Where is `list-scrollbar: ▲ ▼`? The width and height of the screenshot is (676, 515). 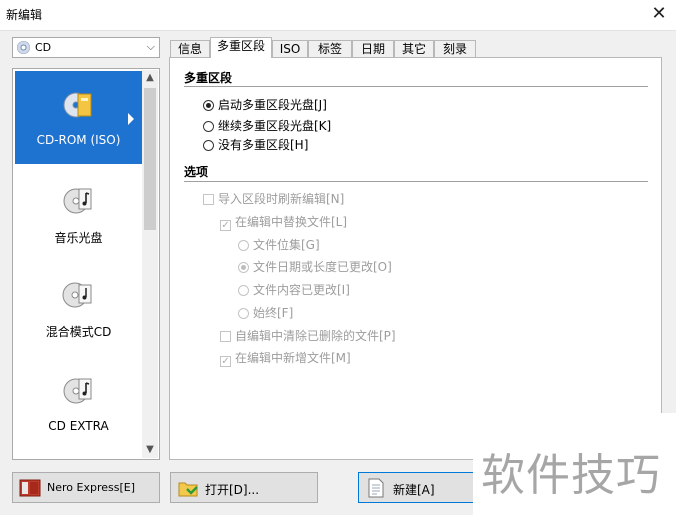
list-scrollbar: ▲ ▼ is located at coordinates (150, 264).